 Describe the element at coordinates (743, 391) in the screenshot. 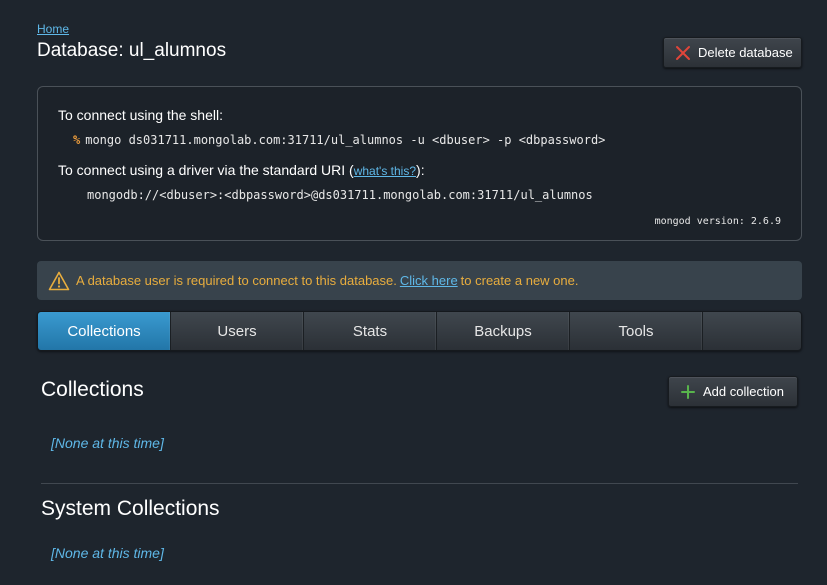

I see `add-collection-label: Add collection` at that location.